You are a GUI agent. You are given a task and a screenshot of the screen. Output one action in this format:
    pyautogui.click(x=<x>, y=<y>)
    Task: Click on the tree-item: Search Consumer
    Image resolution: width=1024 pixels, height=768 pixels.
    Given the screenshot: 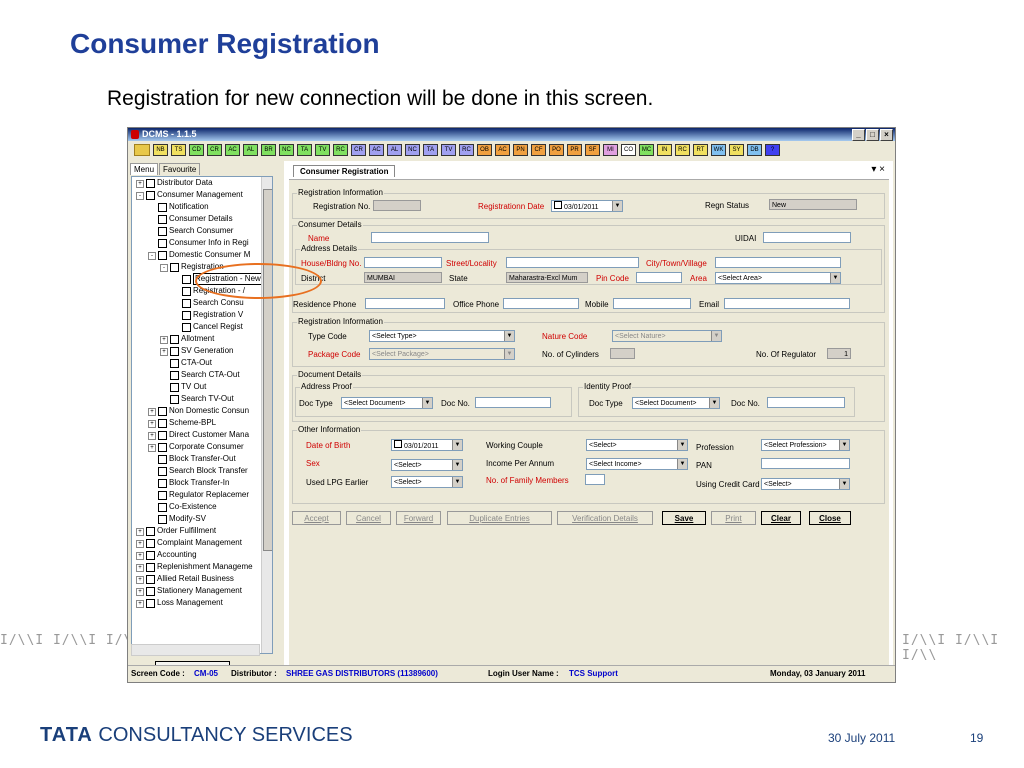 What is the action you would take?
    pyautogui.click(x=202, y=231)
    